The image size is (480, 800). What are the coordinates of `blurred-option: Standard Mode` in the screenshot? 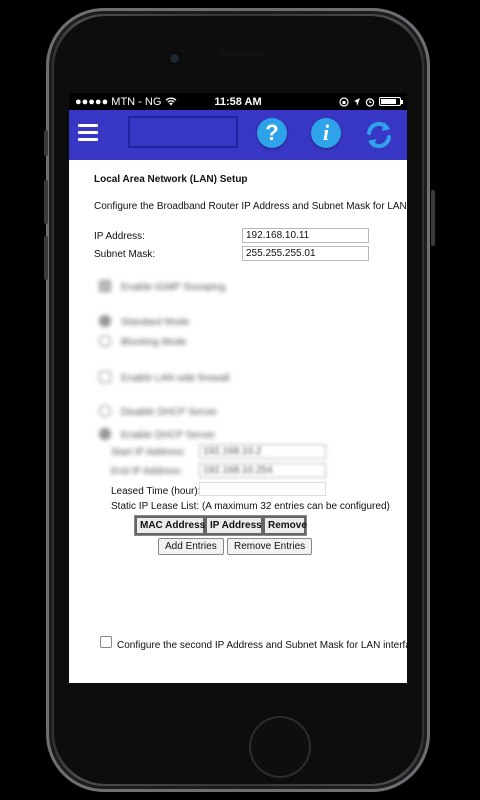 It's located at (155, 322).